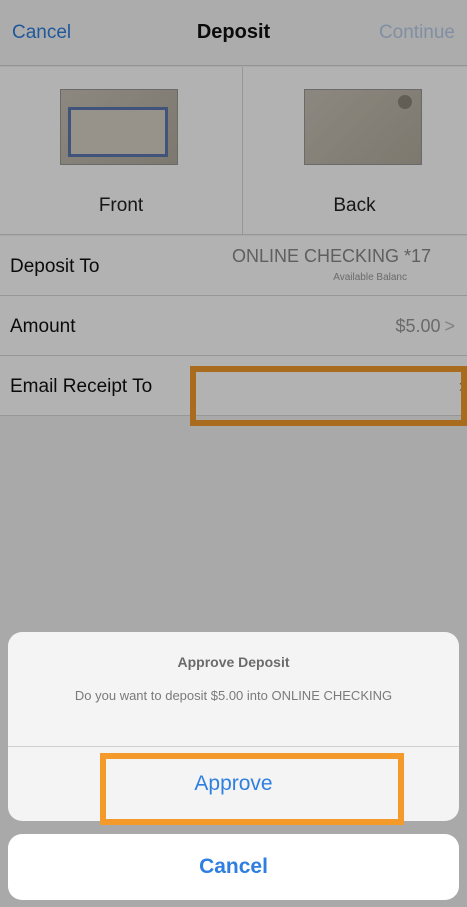  What do you see at coordinates (233, 662) in the screenshot?
I see `action-sheet-title: Approve Deposit` at bounding box center [233, 662].